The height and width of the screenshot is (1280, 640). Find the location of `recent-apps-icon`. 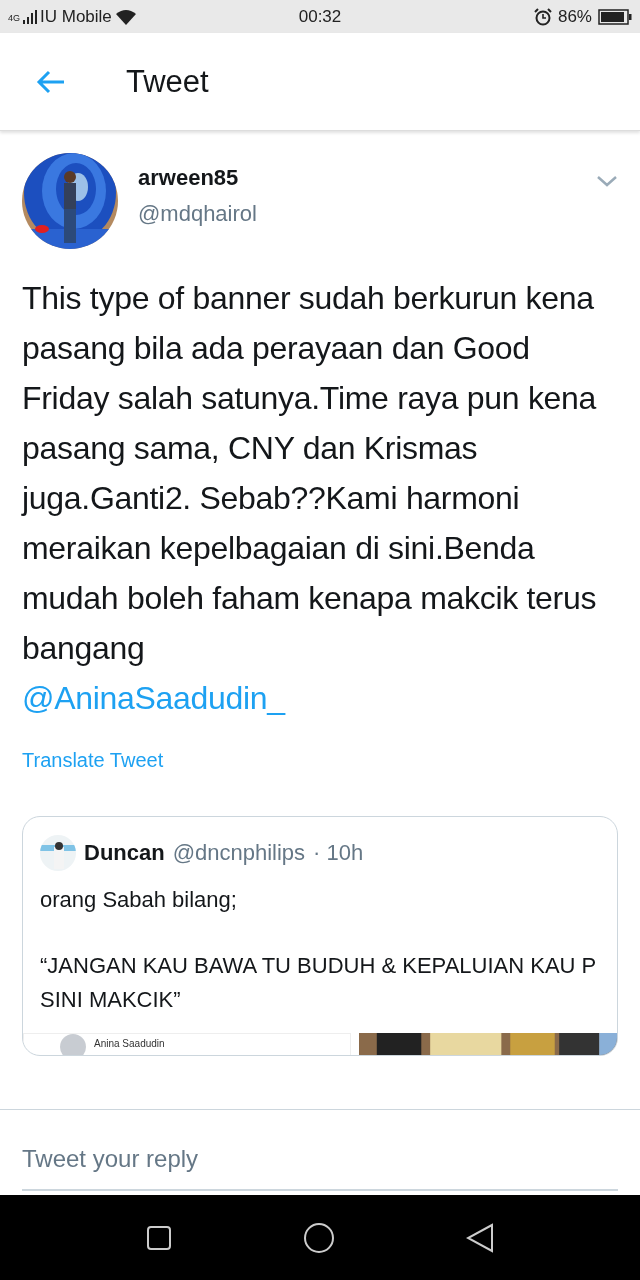

recent-apps-icon is located at coordinates (158, 1237).